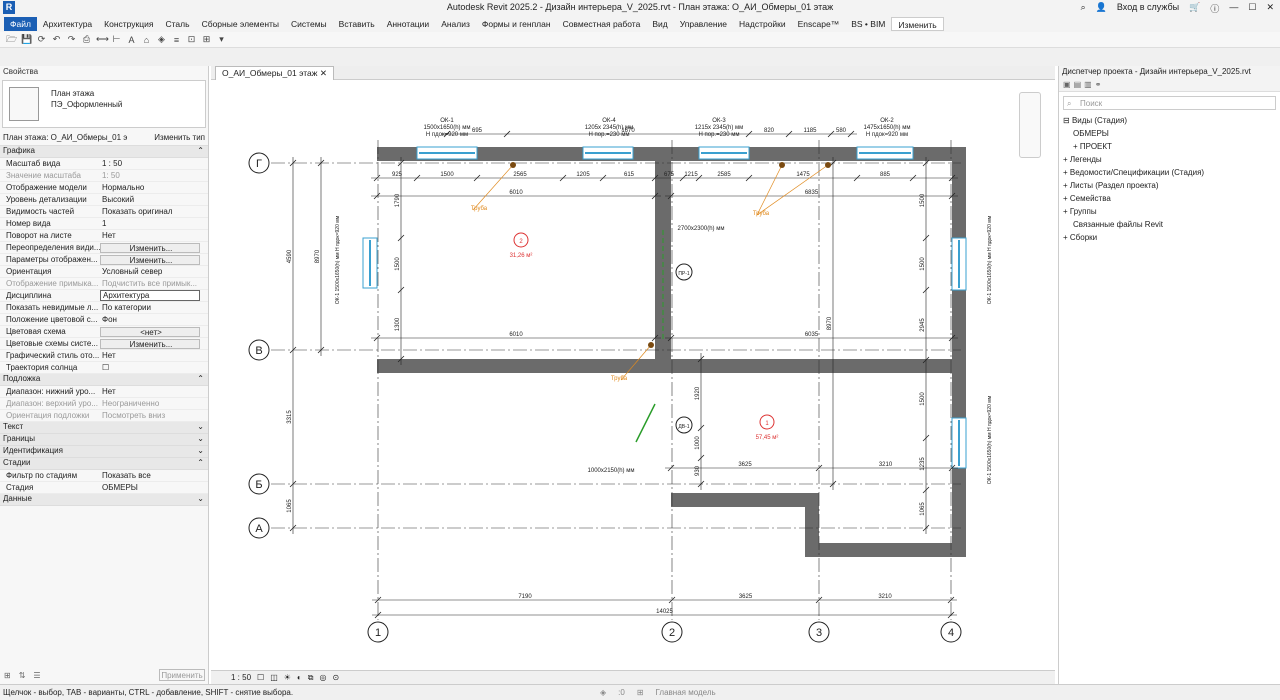 The height and width of the screenshot is (700, 1280). I want to click on ribbon-tab: Управление, so click(703, 24).